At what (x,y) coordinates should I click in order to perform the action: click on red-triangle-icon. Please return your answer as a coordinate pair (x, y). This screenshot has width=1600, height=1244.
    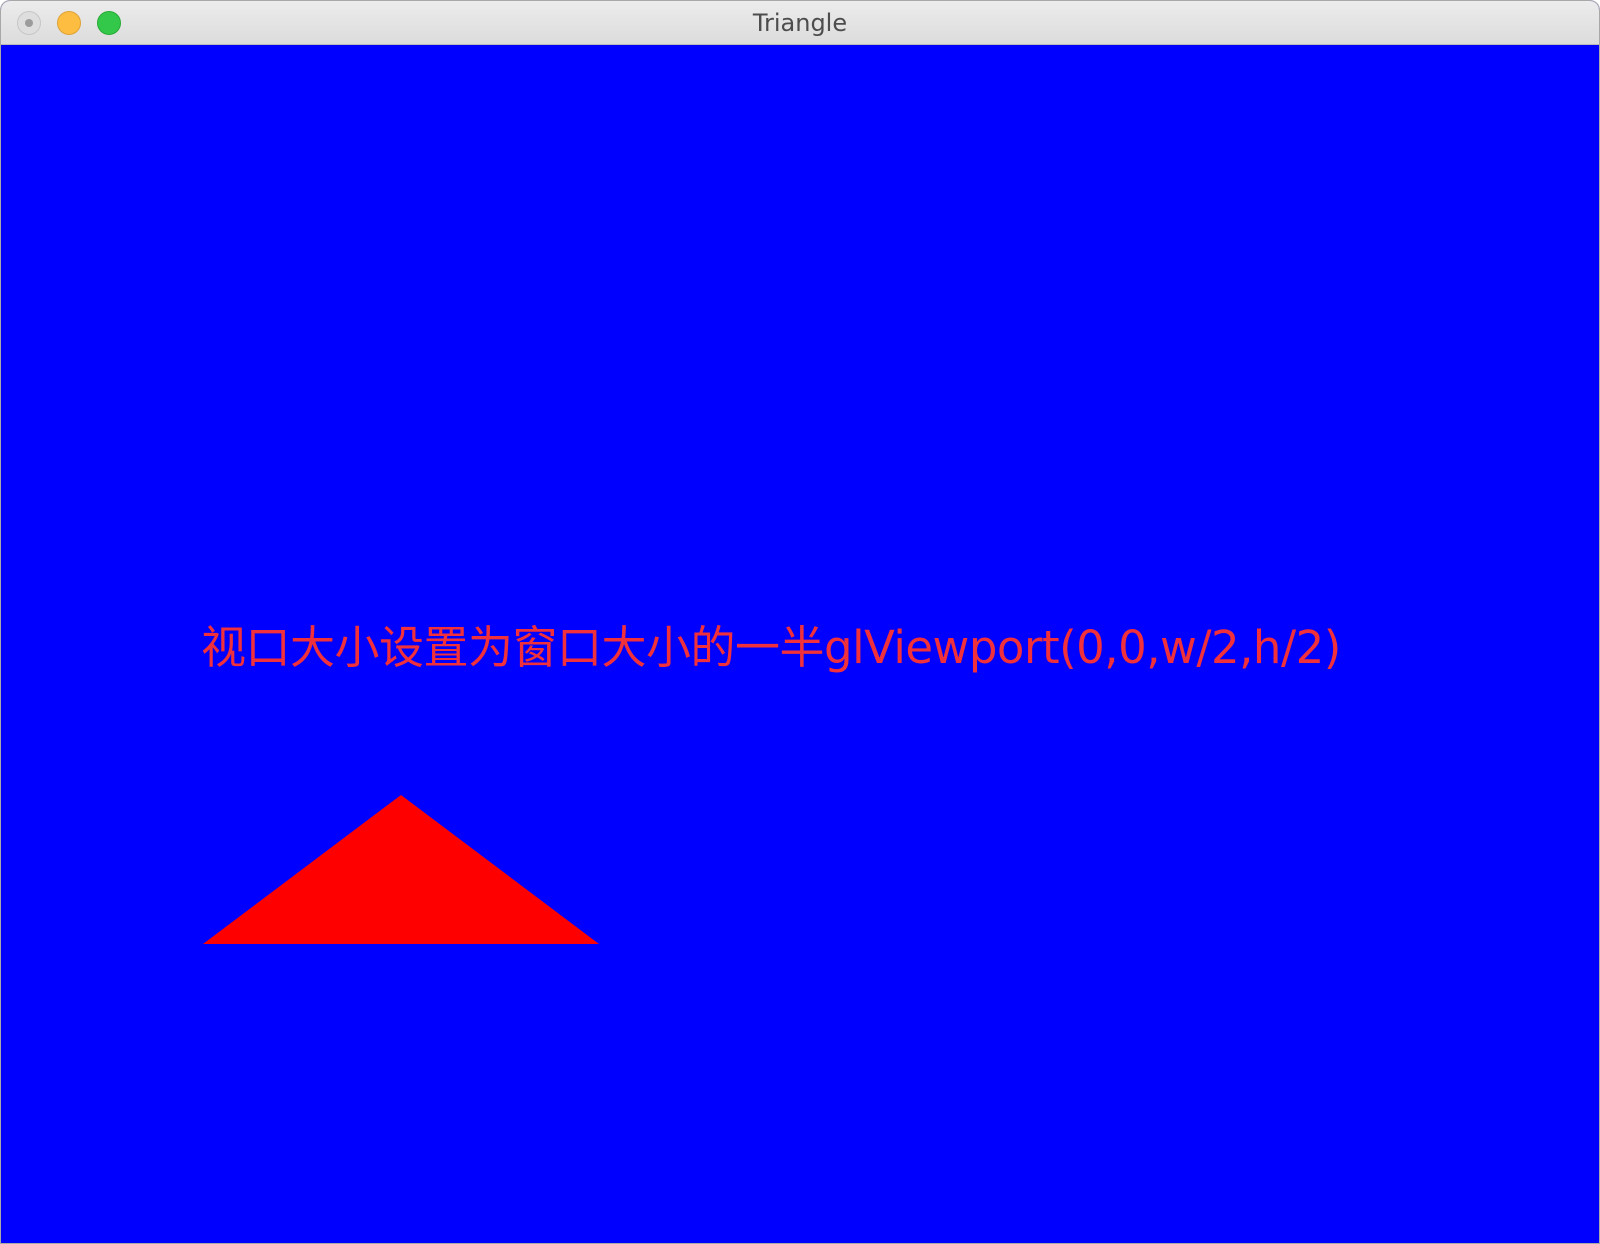
    Looking at the image, I should click on (401, 869).